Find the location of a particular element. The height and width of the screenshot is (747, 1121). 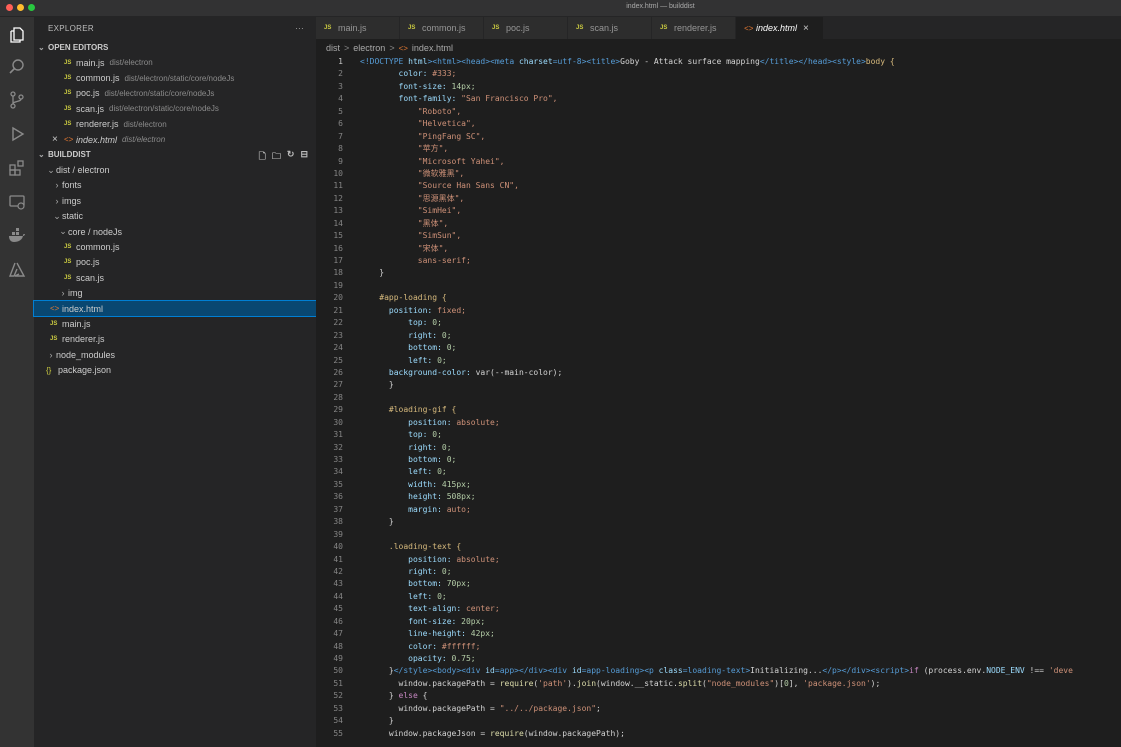

code-line: 40 .loading-text { is located at coordinates (718, 547).